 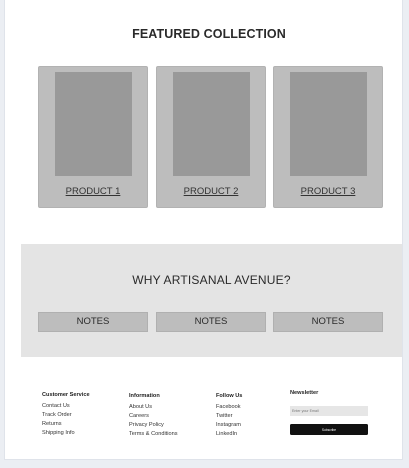 I want to click on footer-link-linkedin: LinkedIn, so click(x=229, y=434).